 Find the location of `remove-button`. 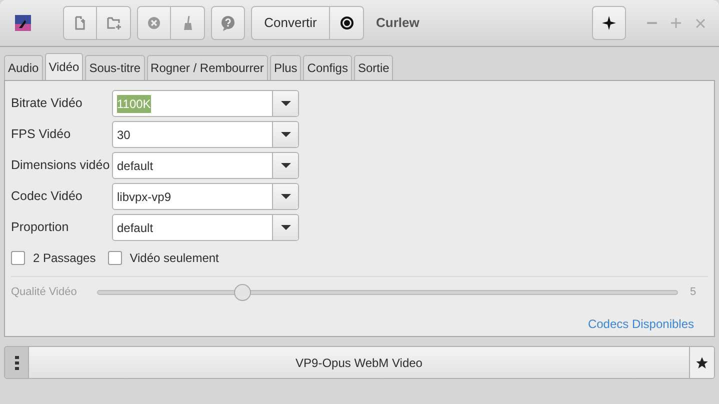

remove-button is located at coordinates (154, 23).